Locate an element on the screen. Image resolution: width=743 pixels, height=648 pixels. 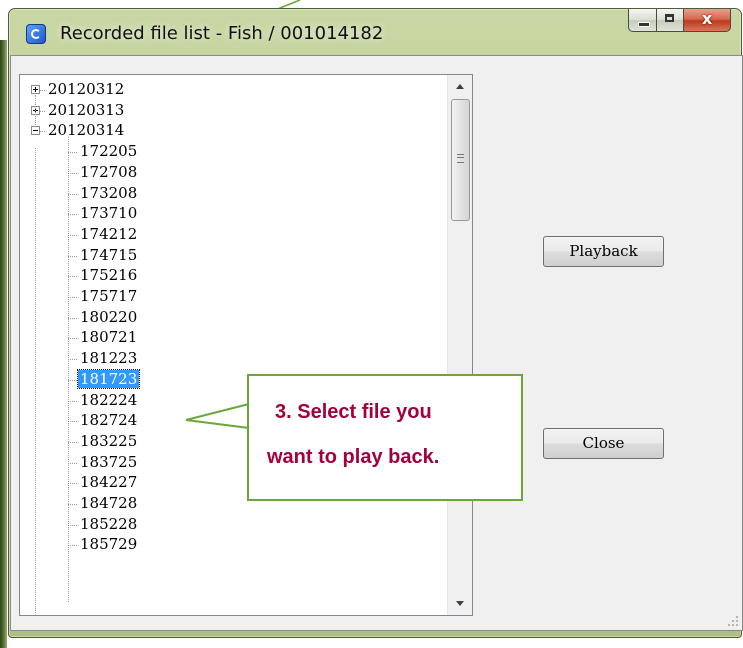
title-bar: Recorded file list - Fish / 001014182 x is located at coordinates (375, 32).